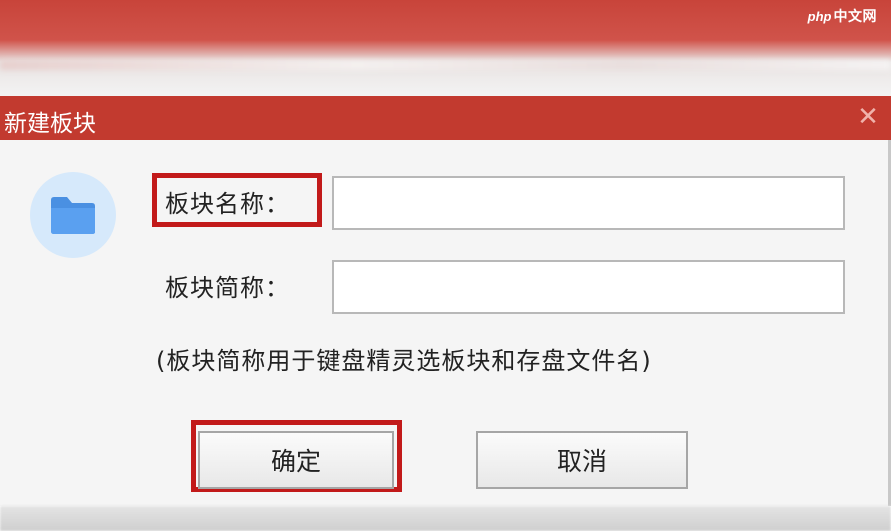  What do you see at coordinates (445, 118) in the screenshot?
I see `dialog-titlebar: 新建板块 ✕` at bounding box center [445, 118].